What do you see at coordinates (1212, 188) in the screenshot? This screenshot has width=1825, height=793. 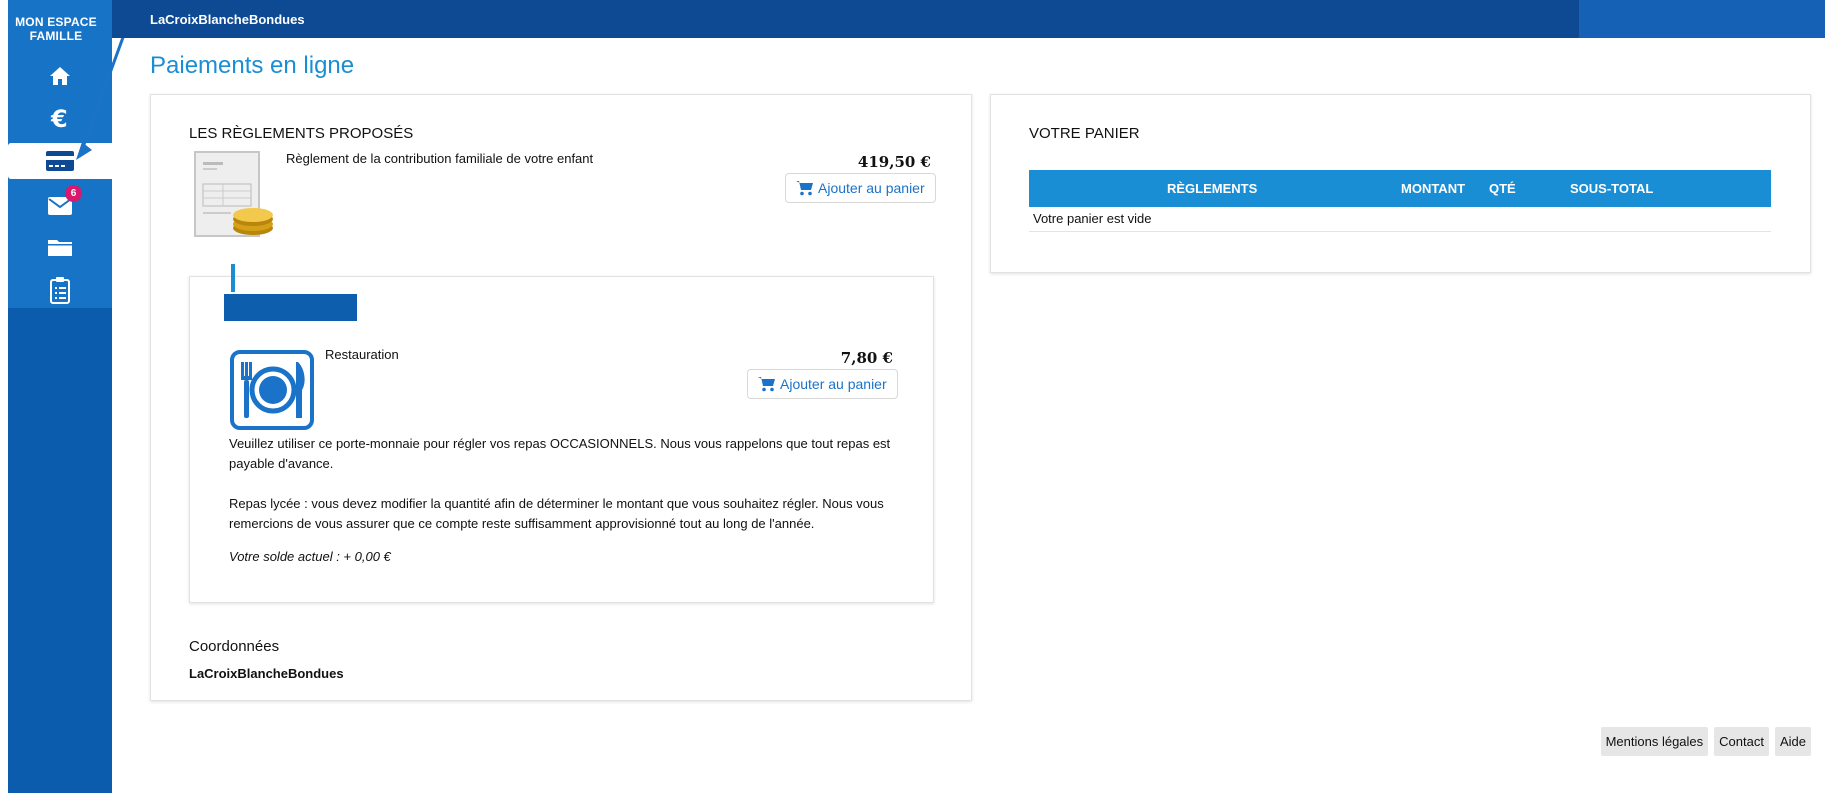 I see `col-reglements: RÈGLEMENTS` at bounding box center [1212, 188].